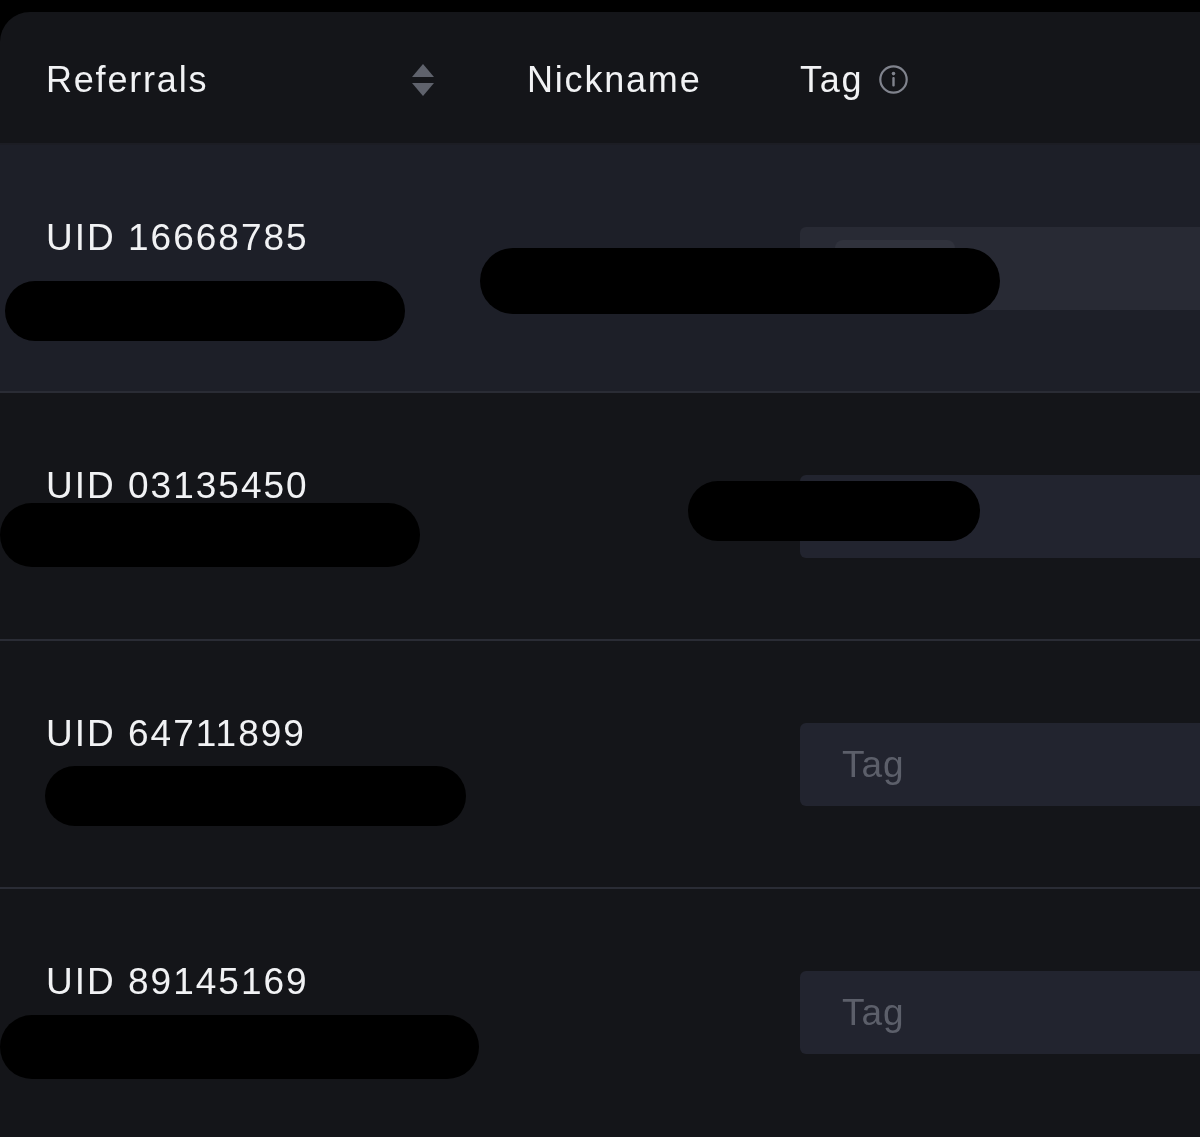  Describe the element at coordinates (177, 982) in the screenshot. I see `uid-text: UID 89145169` at that location.